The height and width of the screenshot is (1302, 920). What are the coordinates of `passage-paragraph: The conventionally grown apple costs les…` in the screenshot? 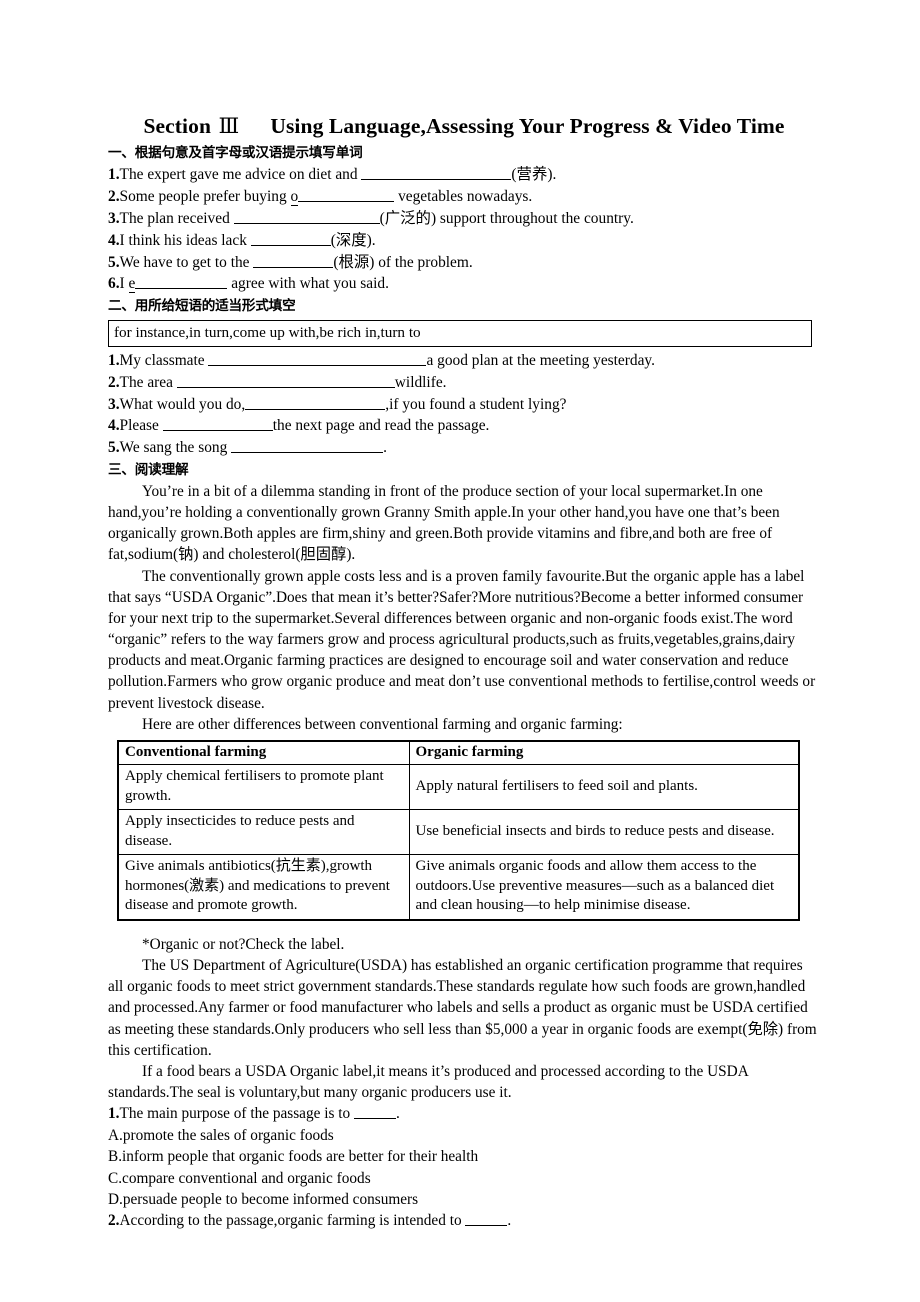 It's located at (462, 639).